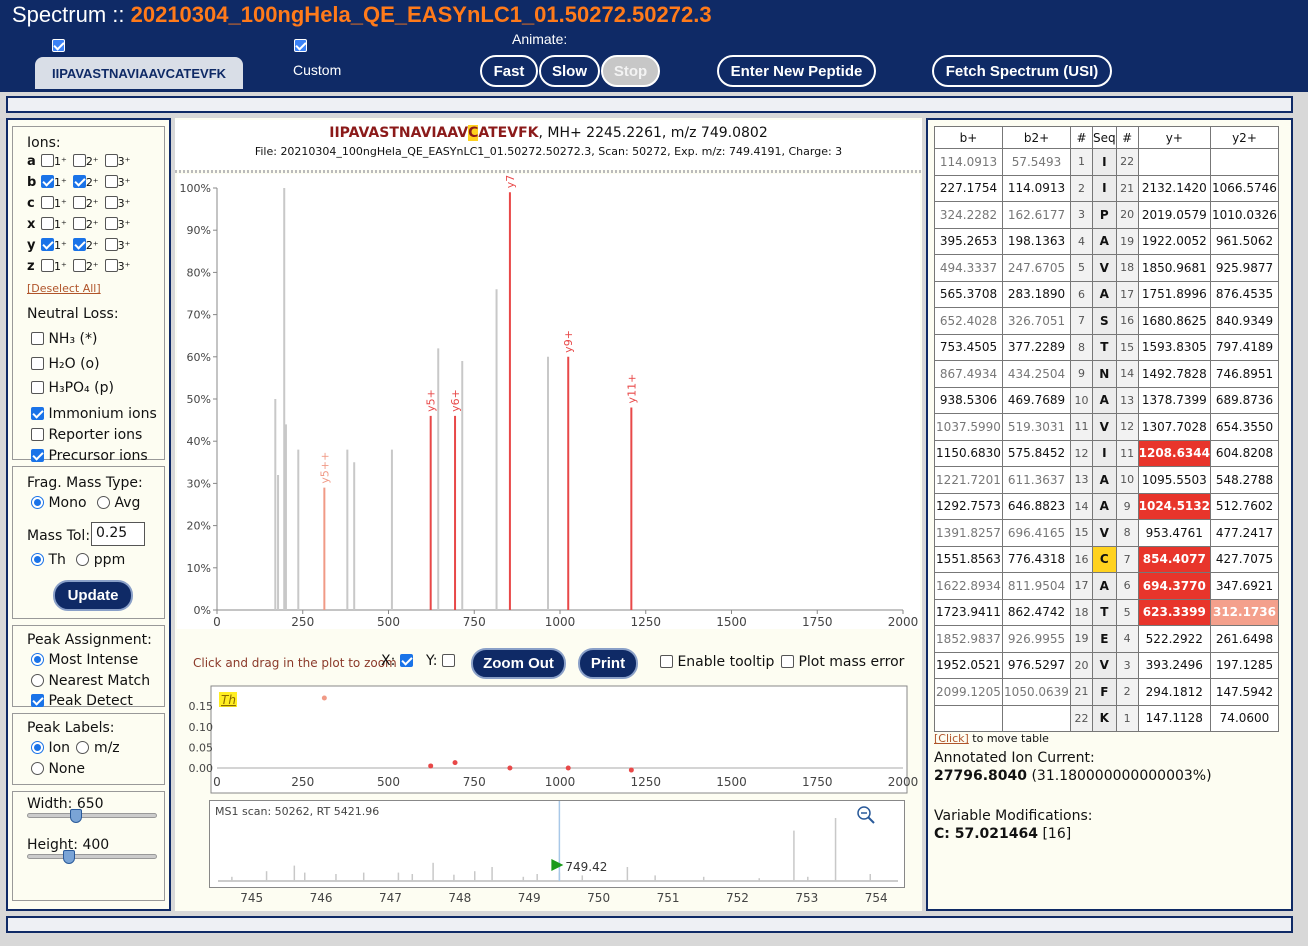  What do you see at coordinates (65, 364) in the screenshot?
I see `nl-h2o-row: H₂O (o)` at bounding box center [65, 364].